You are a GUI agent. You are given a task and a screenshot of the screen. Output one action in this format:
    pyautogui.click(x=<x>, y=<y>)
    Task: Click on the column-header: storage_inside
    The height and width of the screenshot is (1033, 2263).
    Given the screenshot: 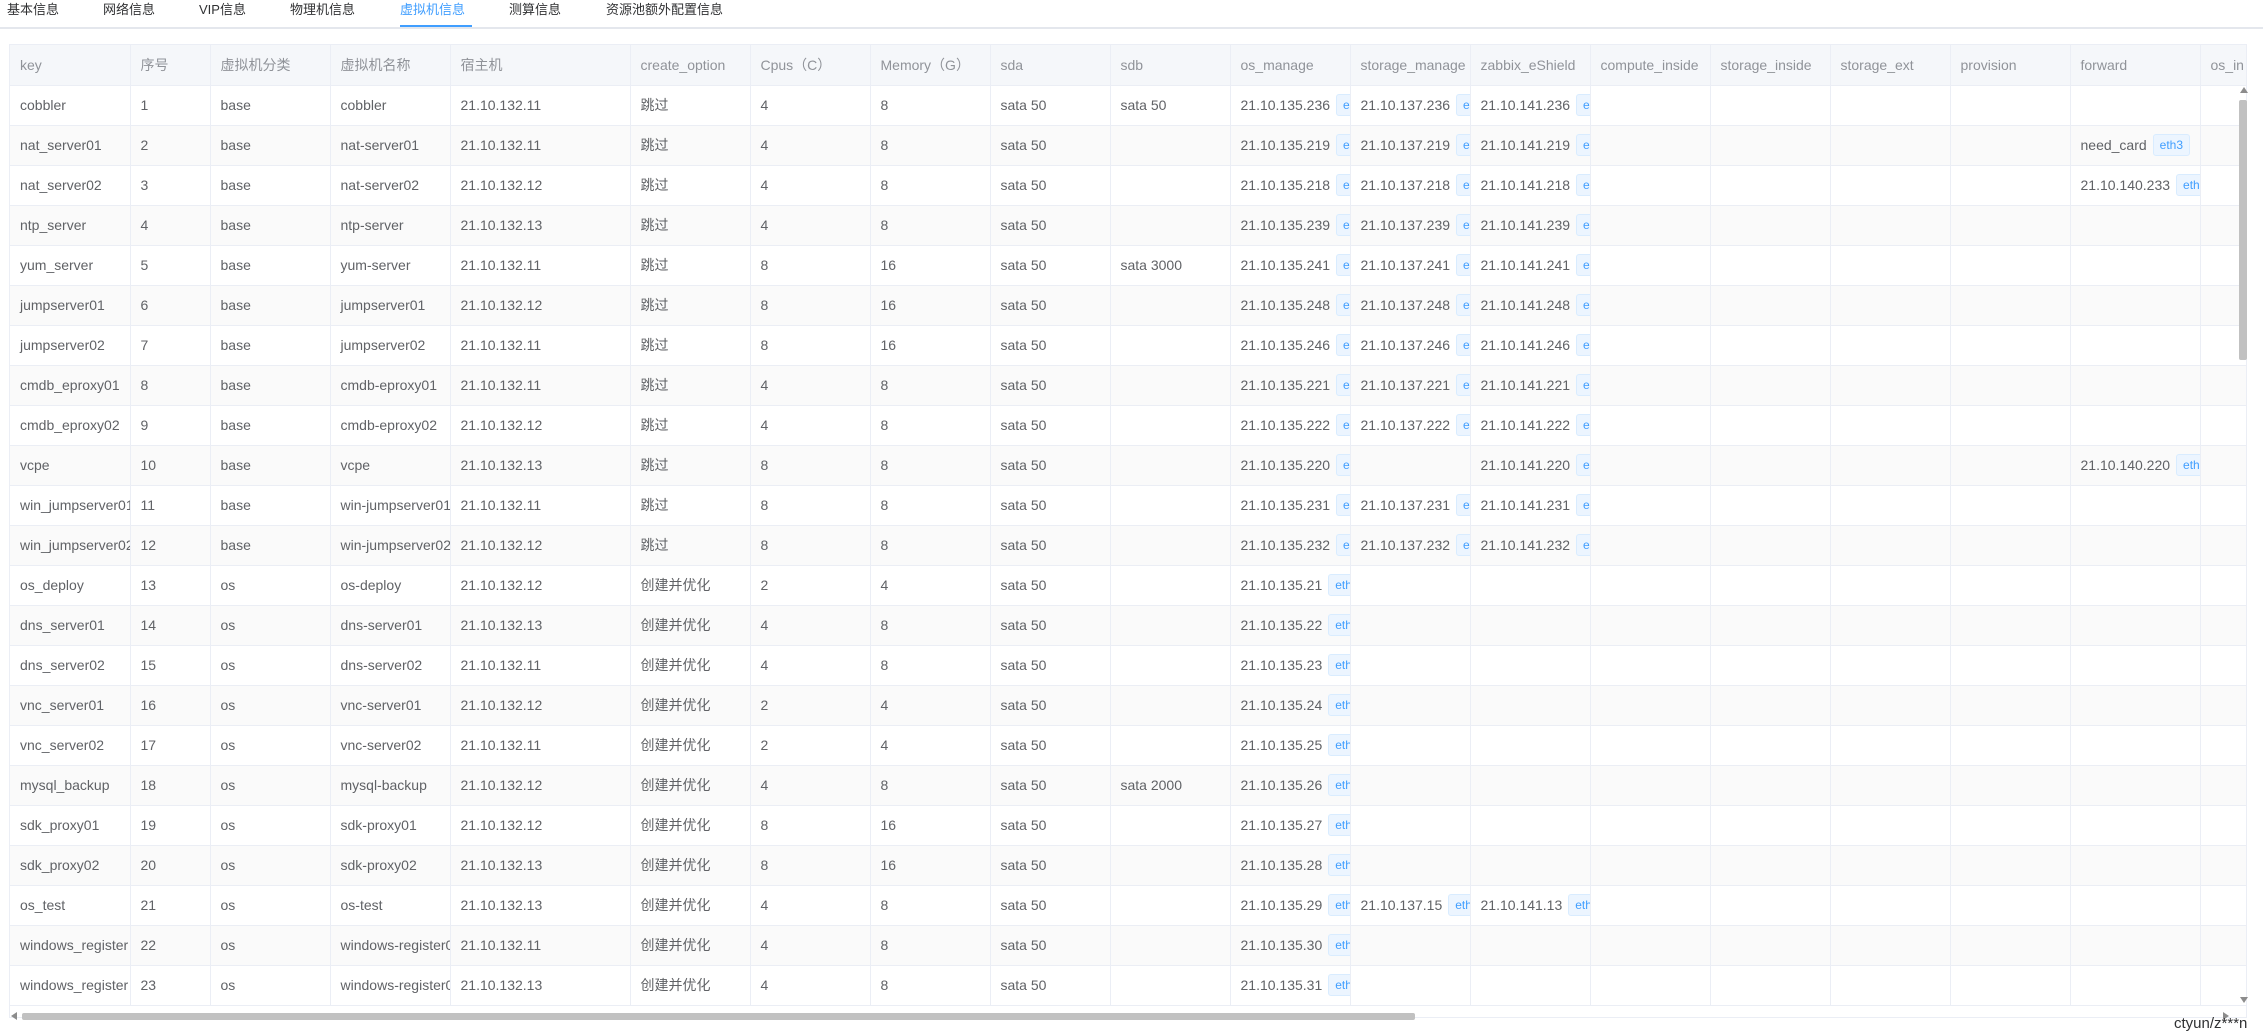 What is the action you would take?
    pyautogui.click(x=1770, y=65)
    